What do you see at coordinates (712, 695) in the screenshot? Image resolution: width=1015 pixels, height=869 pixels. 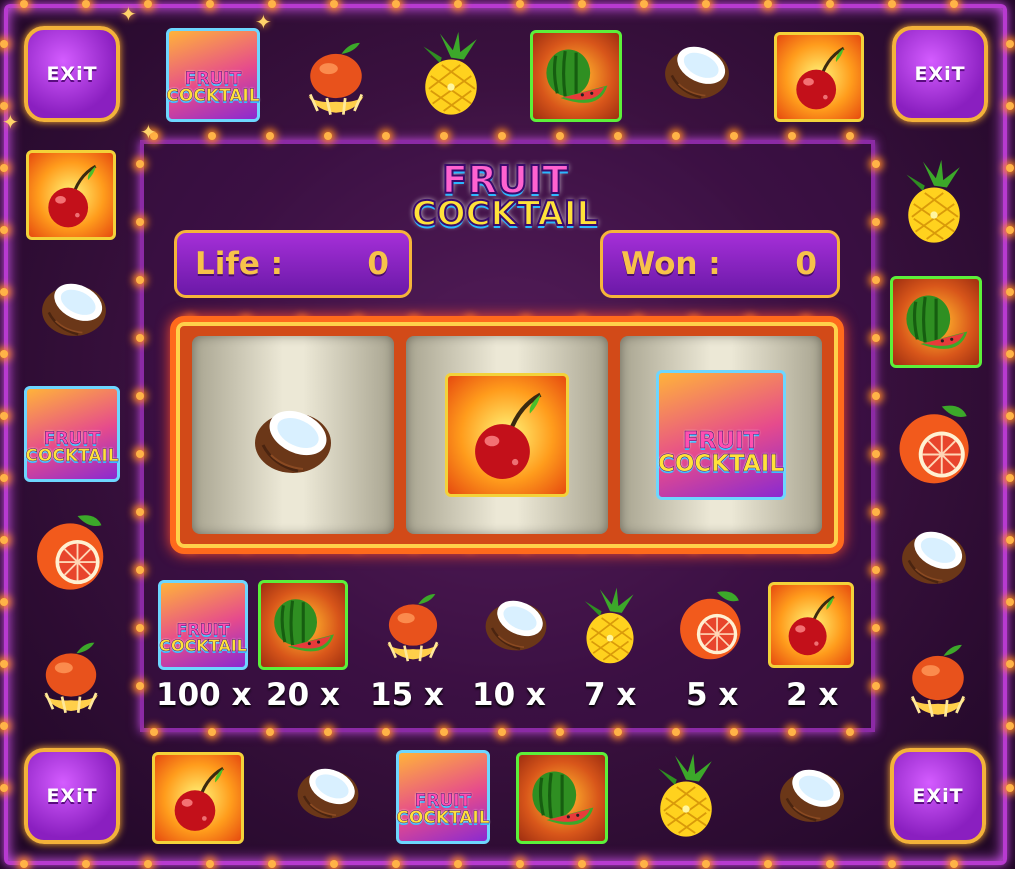 I see `payout-multiplier: 5 x` at bounding box center [712, 695].